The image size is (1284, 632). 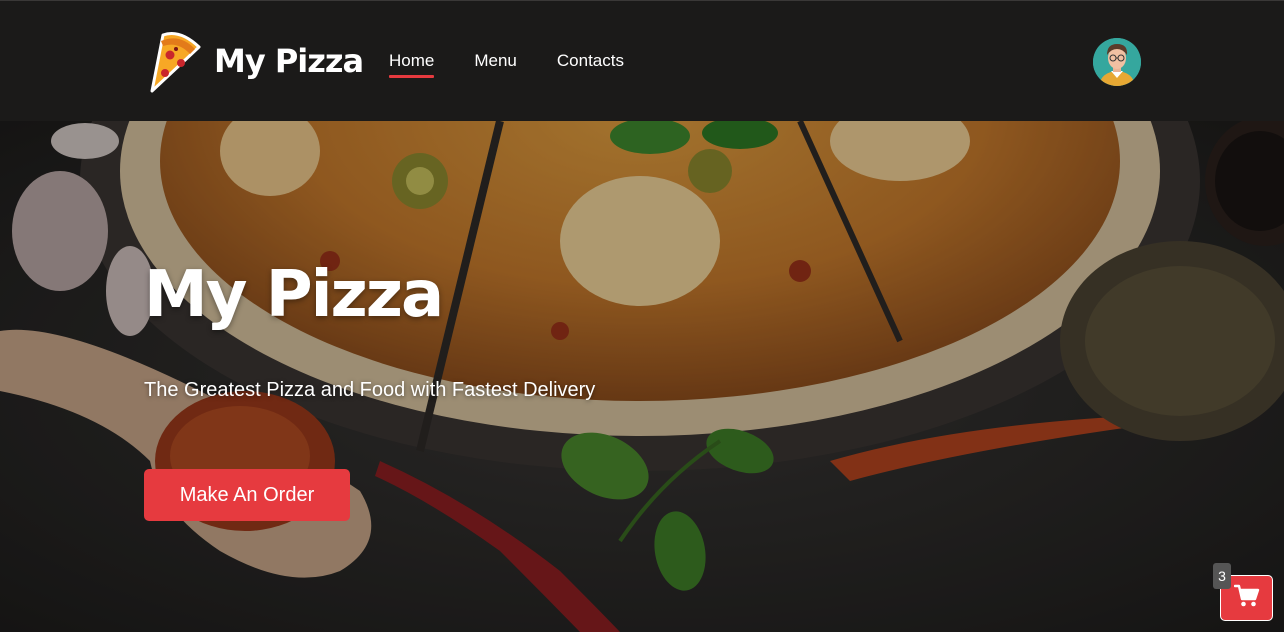 I want to click on main-nav: Home Menu Contacts, so click(x=506, y=64).